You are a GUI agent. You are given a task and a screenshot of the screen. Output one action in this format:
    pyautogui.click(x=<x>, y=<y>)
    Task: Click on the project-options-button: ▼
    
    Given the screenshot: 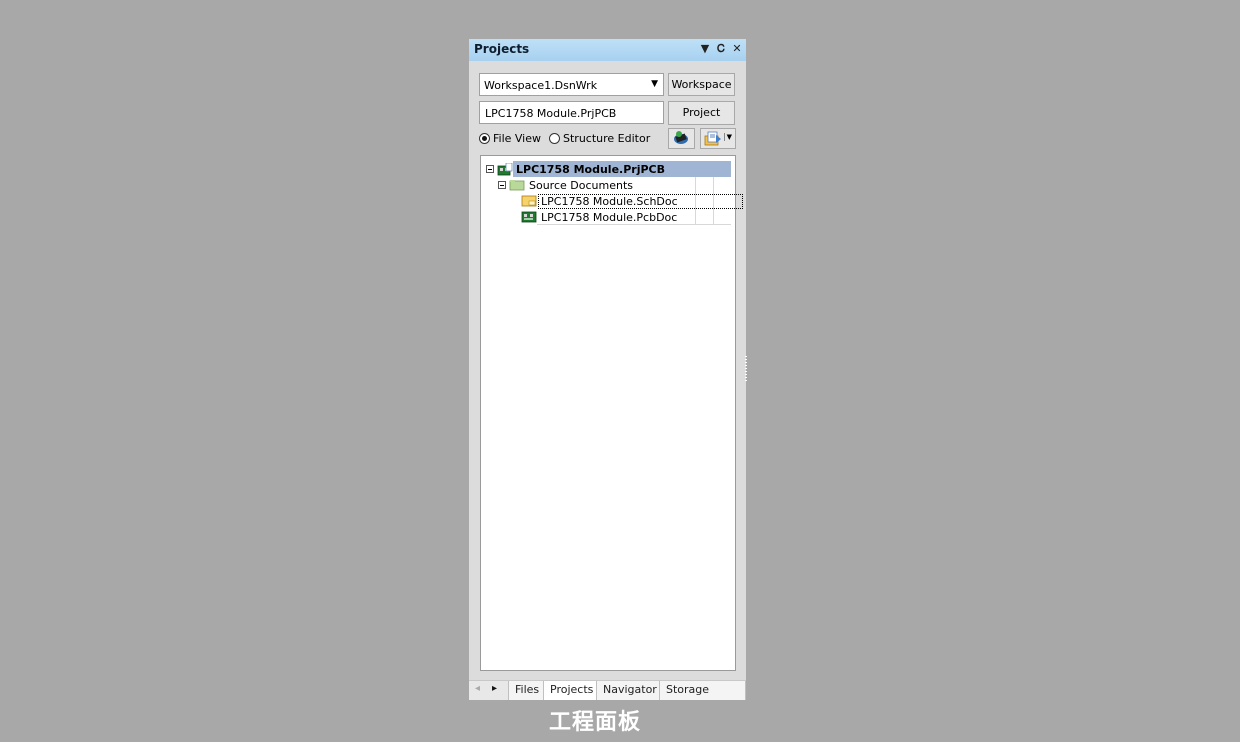 What is the action you would take?
    pyautogui.click(x=718, y=138)
    